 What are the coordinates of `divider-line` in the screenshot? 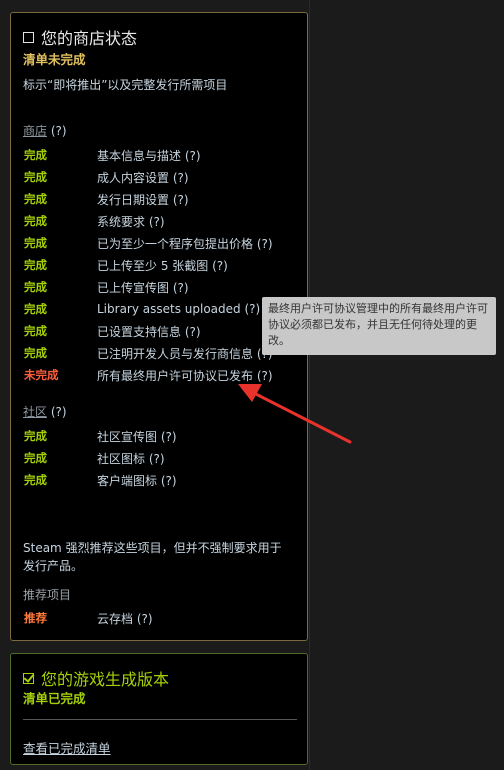 It's located at (309, 385).